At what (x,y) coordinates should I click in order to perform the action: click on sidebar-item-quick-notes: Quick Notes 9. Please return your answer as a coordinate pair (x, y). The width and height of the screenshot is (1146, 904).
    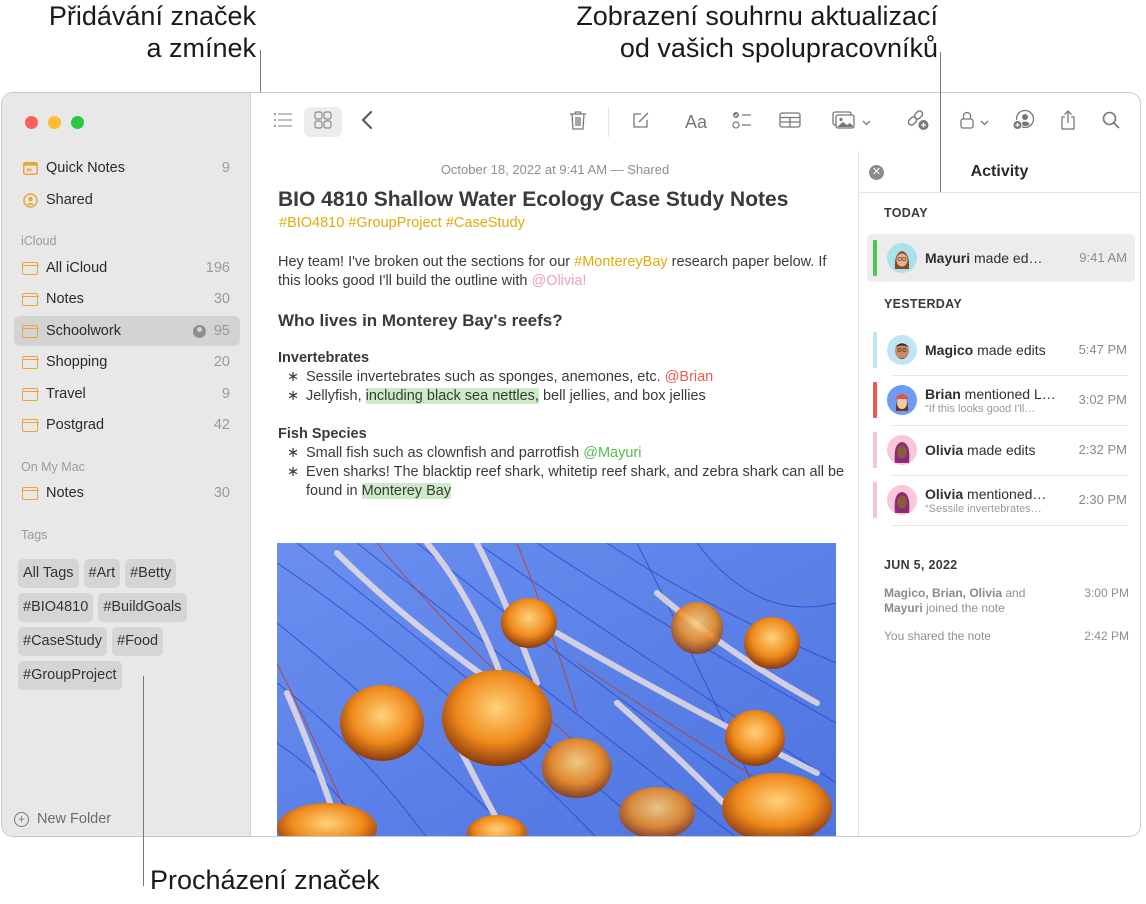
    Looking at the image, I should click on (127, 168).